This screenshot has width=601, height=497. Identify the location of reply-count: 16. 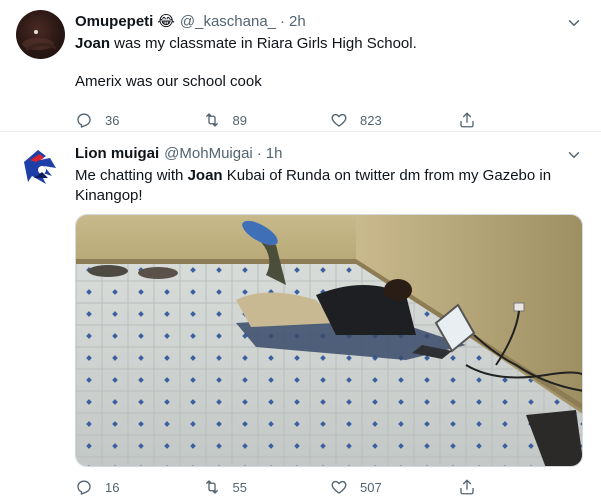
(112, 487).